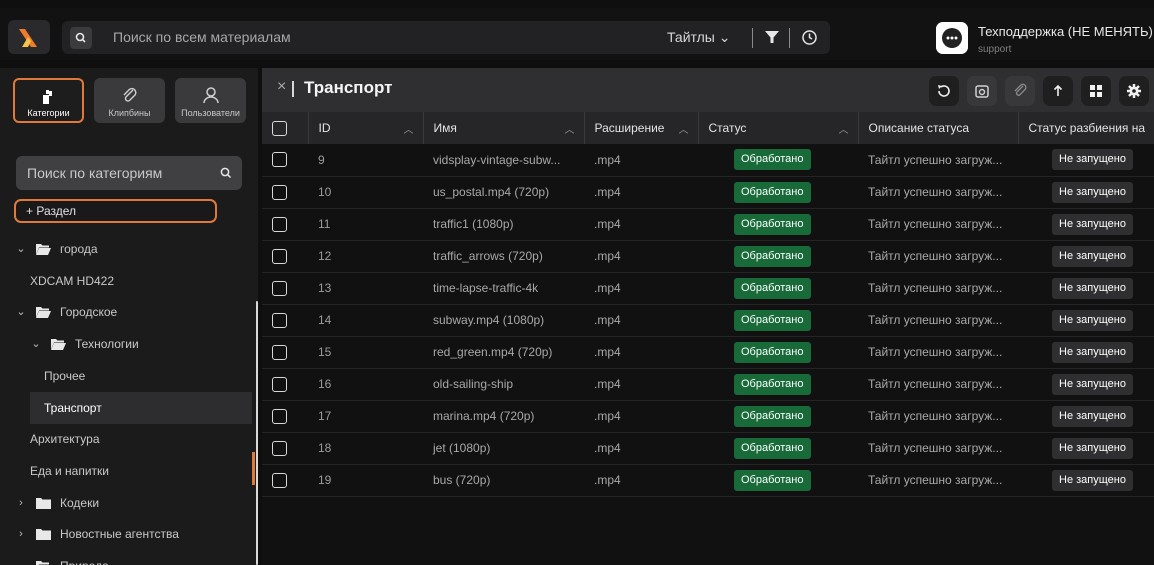 This screenshot has width=1154, height=565. Describe the element at coordinates (446, 37) in the screenshot. I see `global-search: Поиск по всем материалам Тайтлы ⌄` at that location.